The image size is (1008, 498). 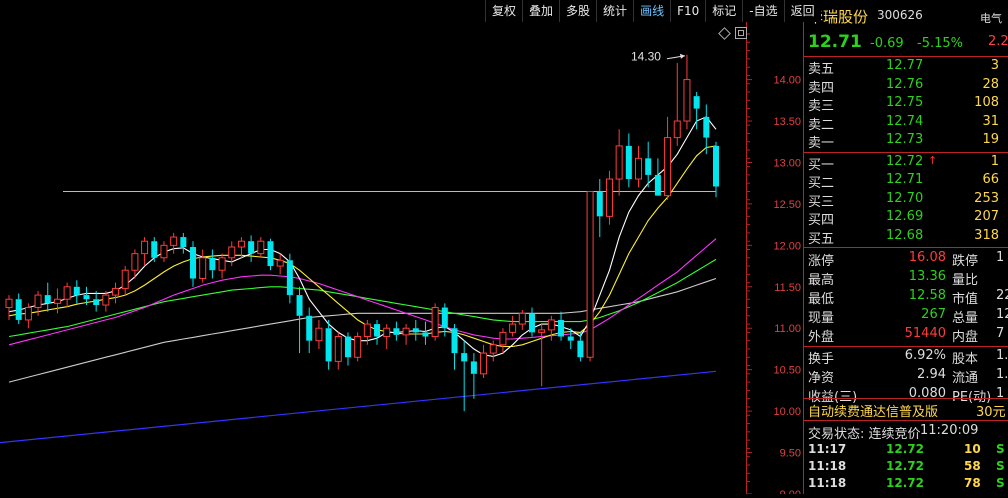 What do you see at coordinates (994, 65) in the screenshot?
I see `ask-volume: 3` at bounding box center [994, 65].